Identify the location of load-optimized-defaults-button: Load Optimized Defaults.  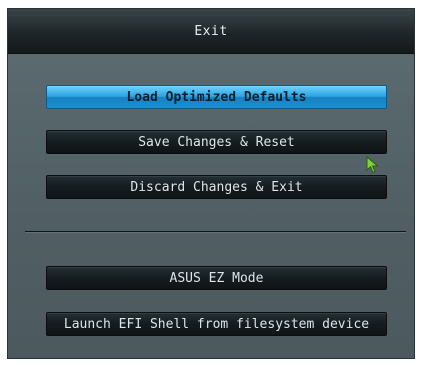
(216, 97).